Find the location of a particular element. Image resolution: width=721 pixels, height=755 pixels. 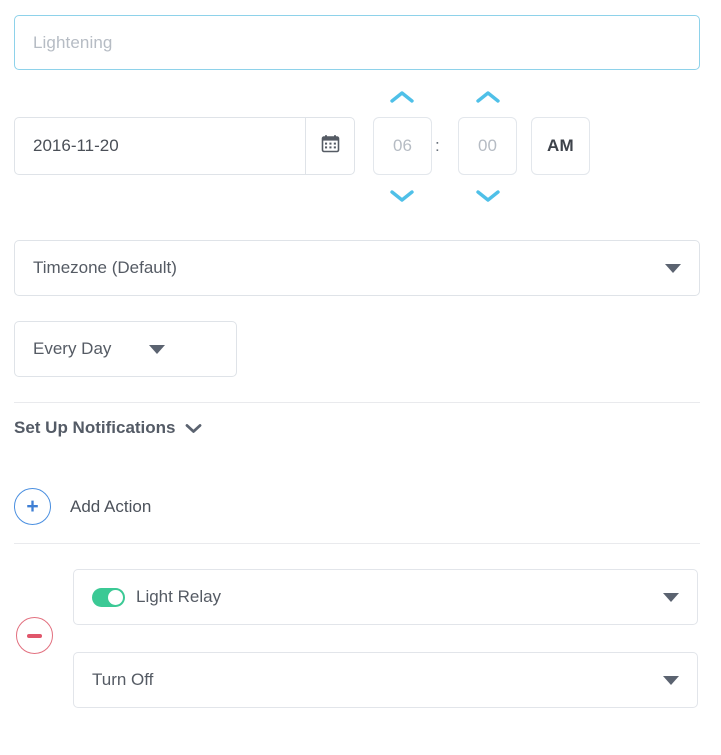

setup-notifications-toggle: Set Up Notifications is located at coordinates (108, 428).